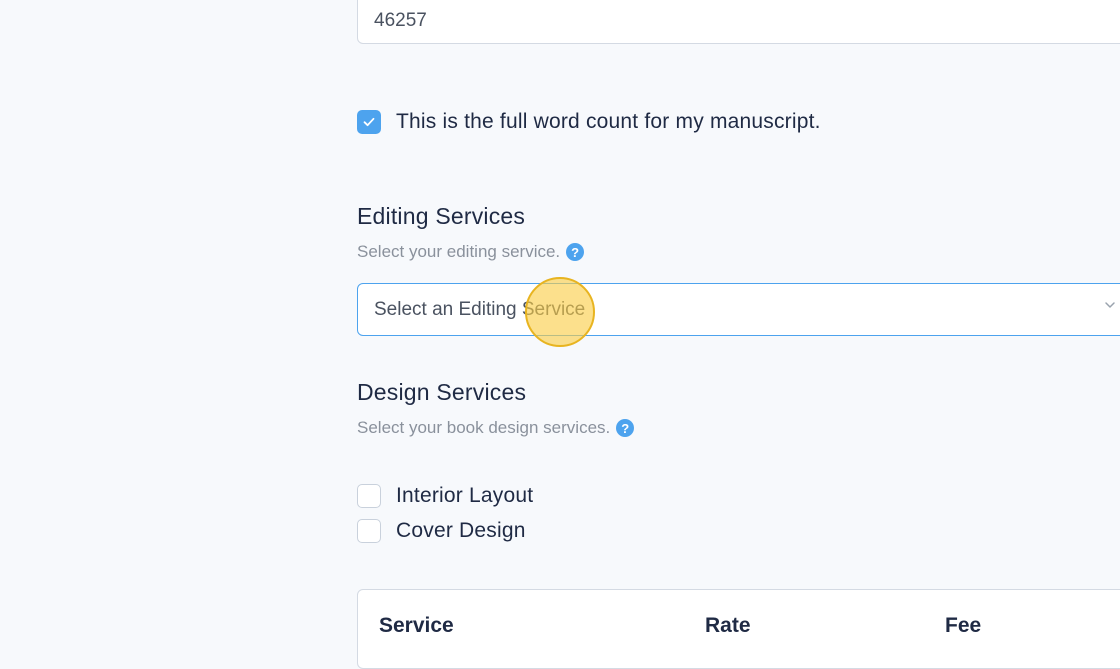 The width and height of the screenshot is (1120, 669). I want to click on editing-services-hint-text: Select your editing service., so click(459, 251).